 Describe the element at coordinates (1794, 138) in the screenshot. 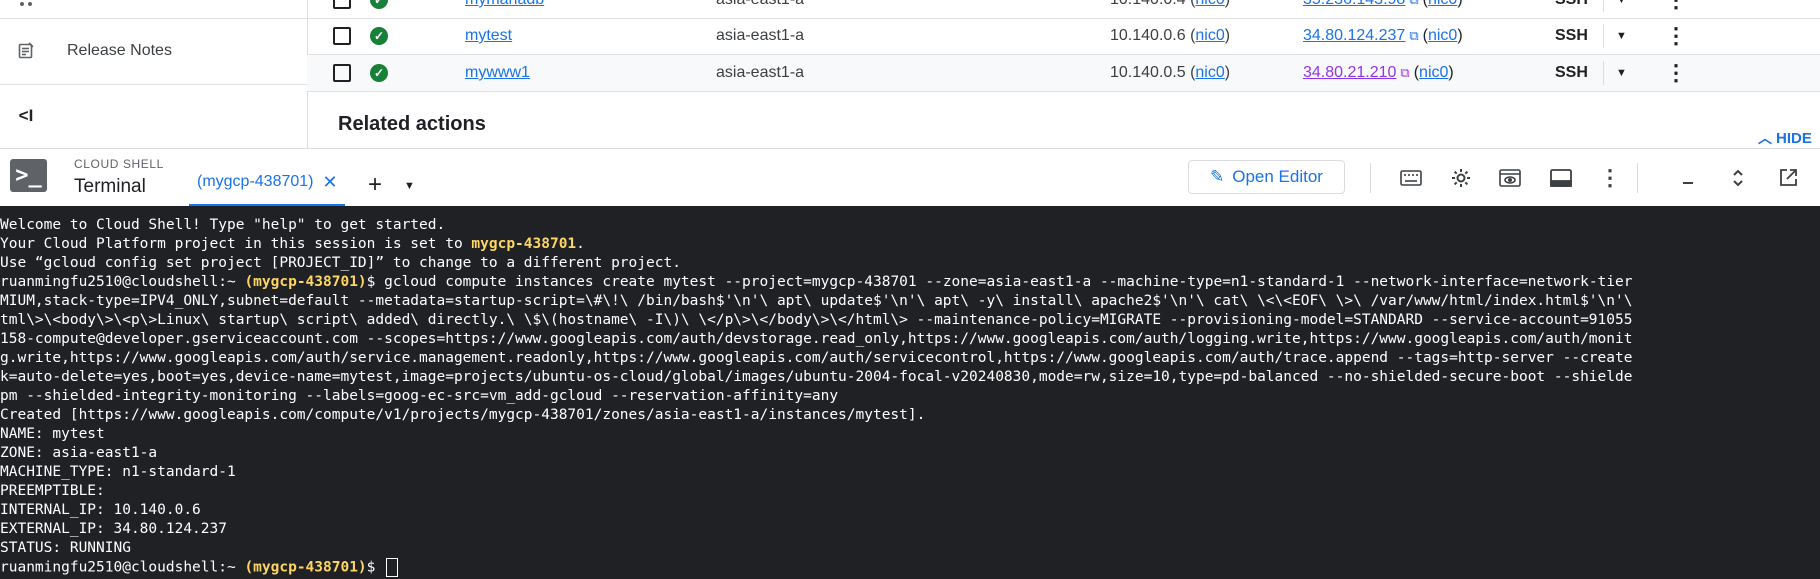

I see `hide-label: HIDE` at that location.